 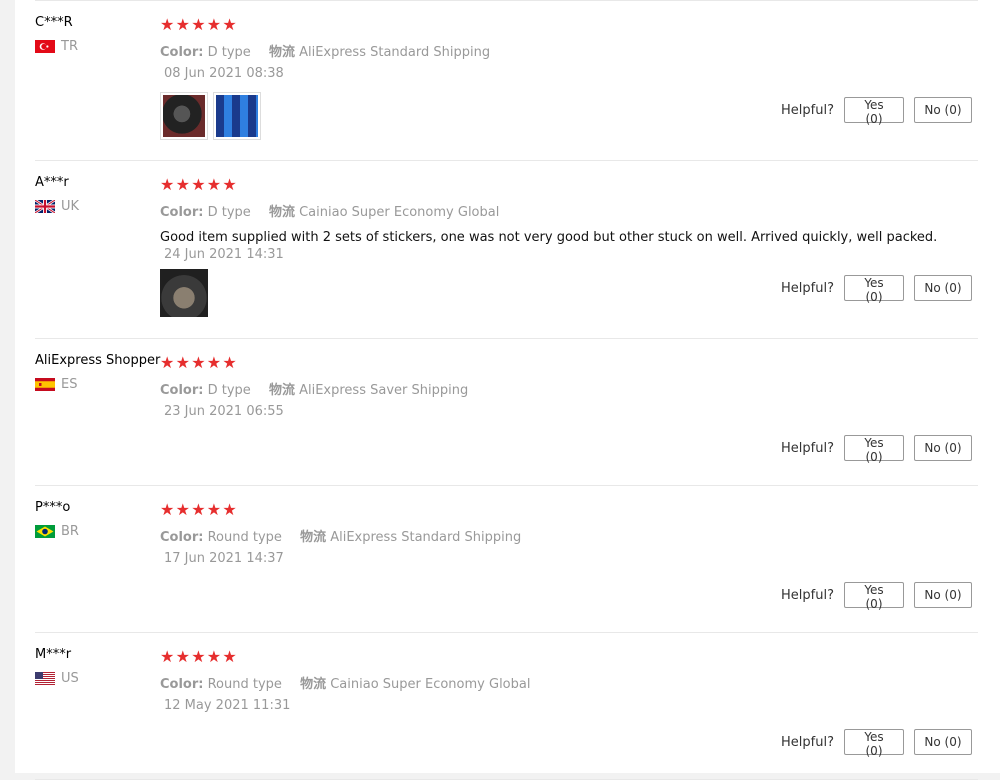 I want to click on shipping-value: AliExpress Standard Shipping, so click(x=395, y=52).